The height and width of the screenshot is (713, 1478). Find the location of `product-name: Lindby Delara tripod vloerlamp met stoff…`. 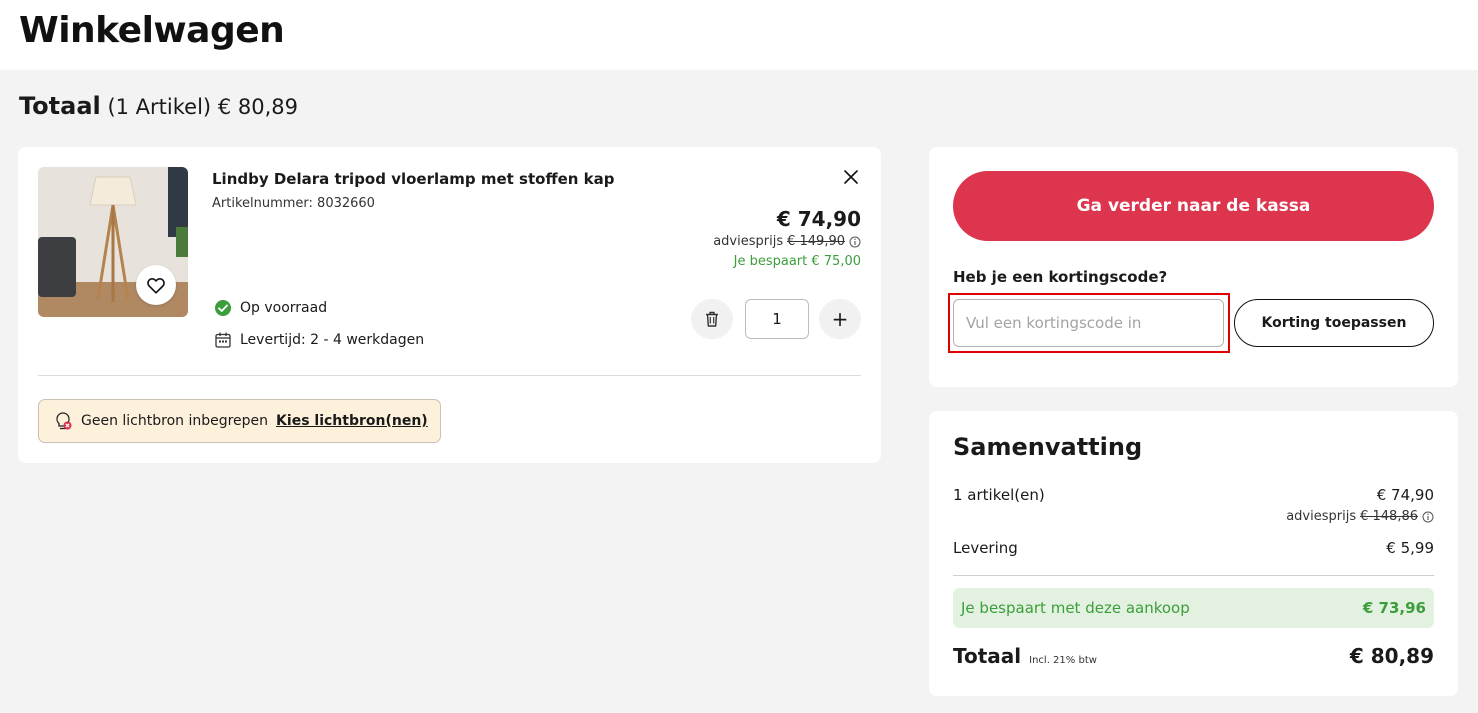

product-name: Lindby Delara tripod vloerlamp met stoff… is located at coordinates (413, 179).